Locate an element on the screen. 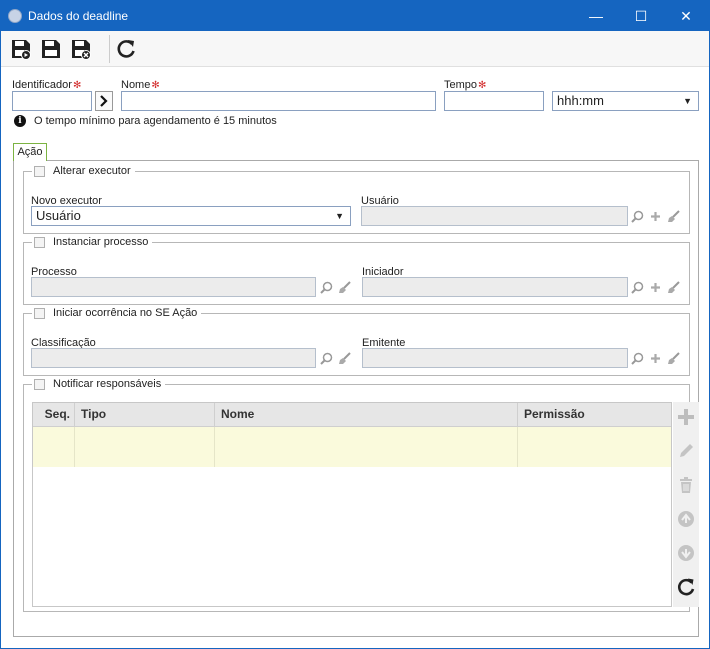 The height and width of the screenshot is (649, 710). alterar-executor-checkbox is located at coordinates (39, 171).